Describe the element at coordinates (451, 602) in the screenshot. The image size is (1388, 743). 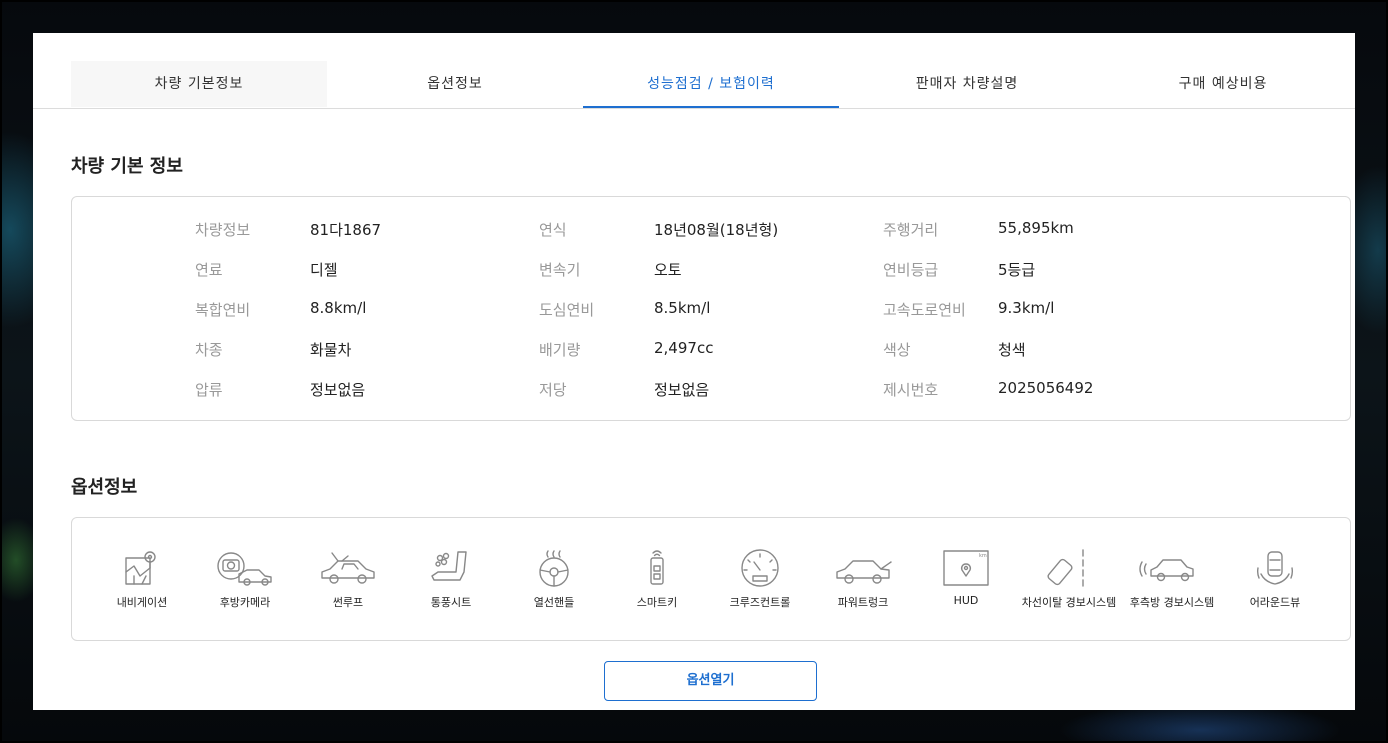
I see `option-label: 통풍시트` at that location.